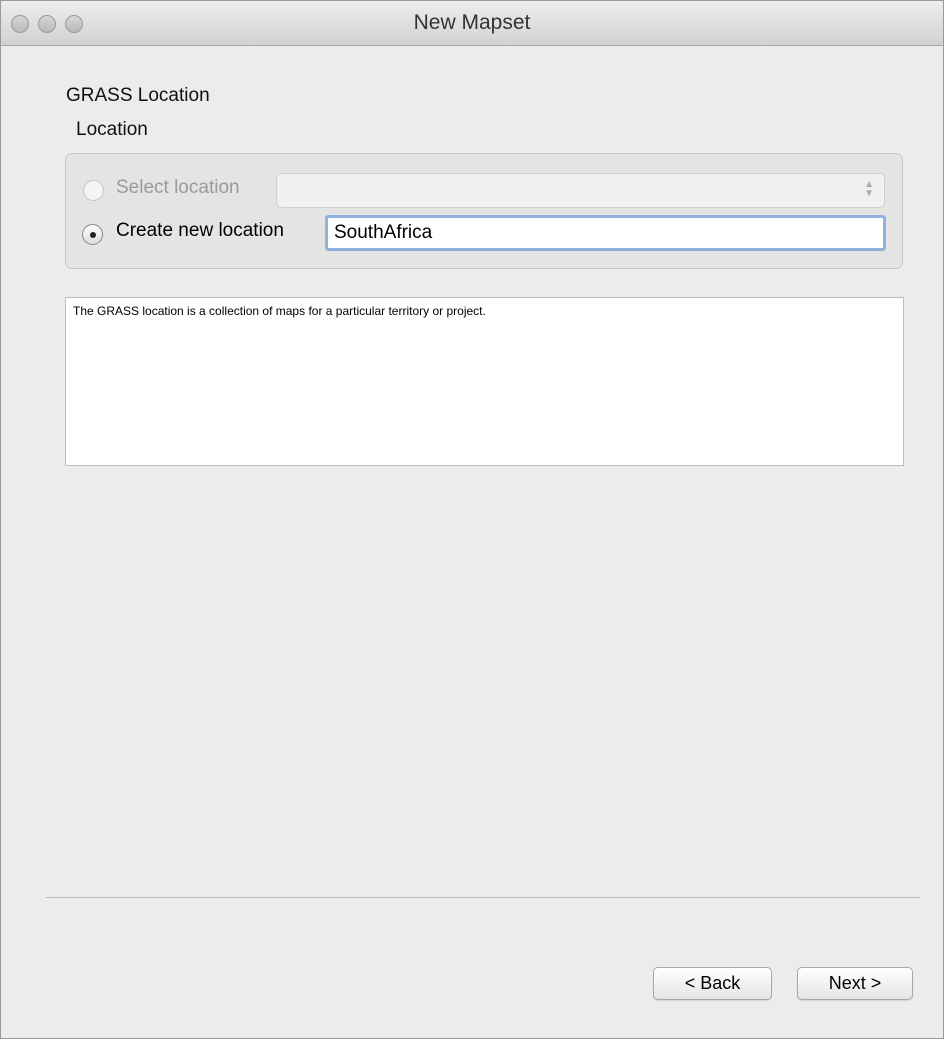 The image size is (944, 1039). Describe the element at coordinates (93, 190) in the screenshot. I see `select-location-radio` at that location.